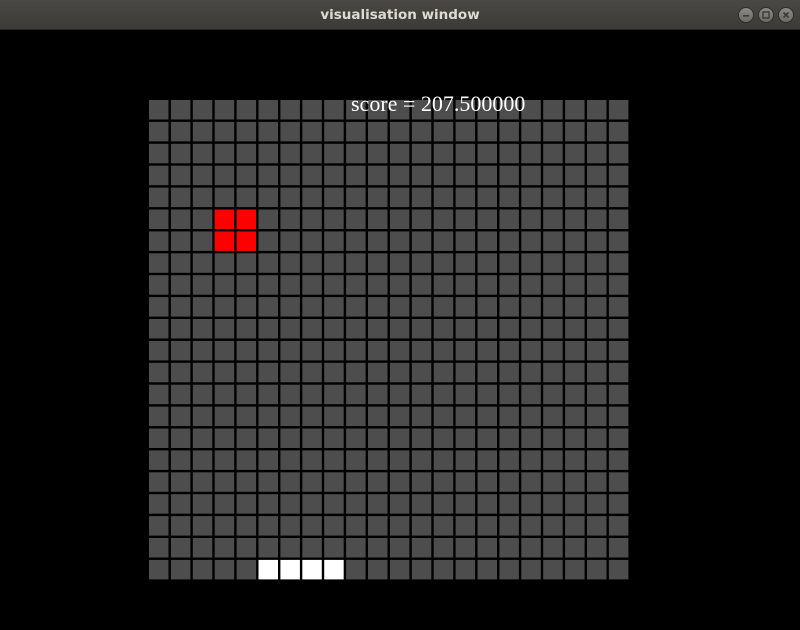 This screenshot has width=800, height=630. What do you see at coordinates (400, 15) in the screenshot?
I see `title-bar: visualisation window` at bounding box center [400, 15].